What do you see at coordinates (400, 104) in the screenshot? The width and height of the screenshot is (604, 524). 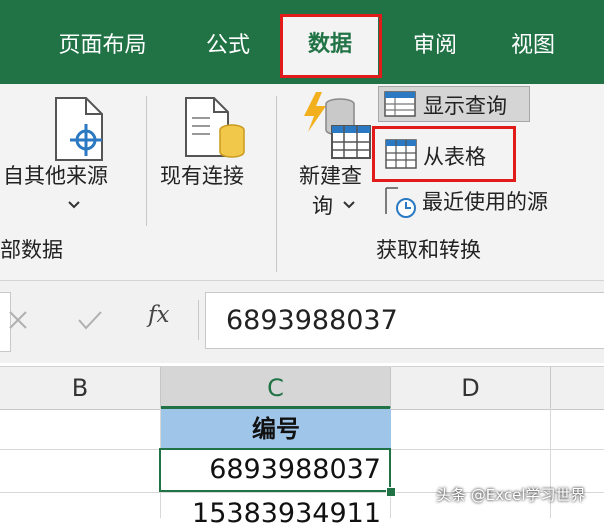 I see `show-queries-icon` at bounding box center [400, 104].